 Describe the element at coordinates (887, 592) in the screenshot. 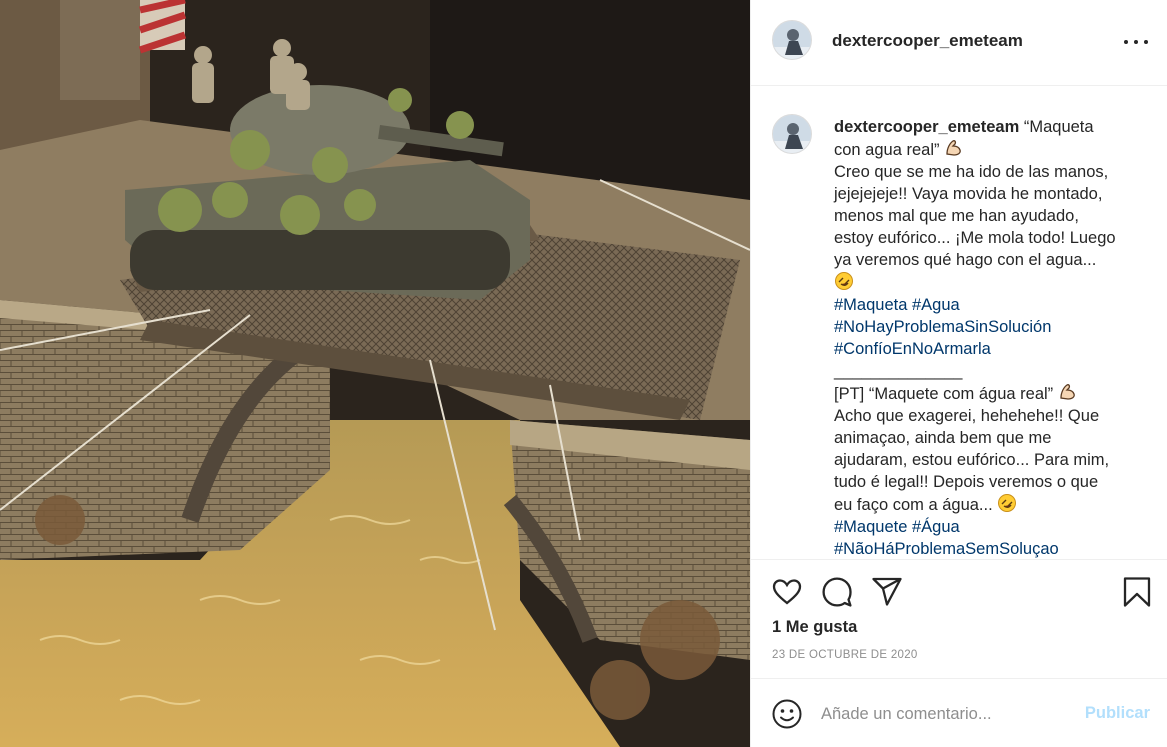

I see `paper-plane-icon` at that location.